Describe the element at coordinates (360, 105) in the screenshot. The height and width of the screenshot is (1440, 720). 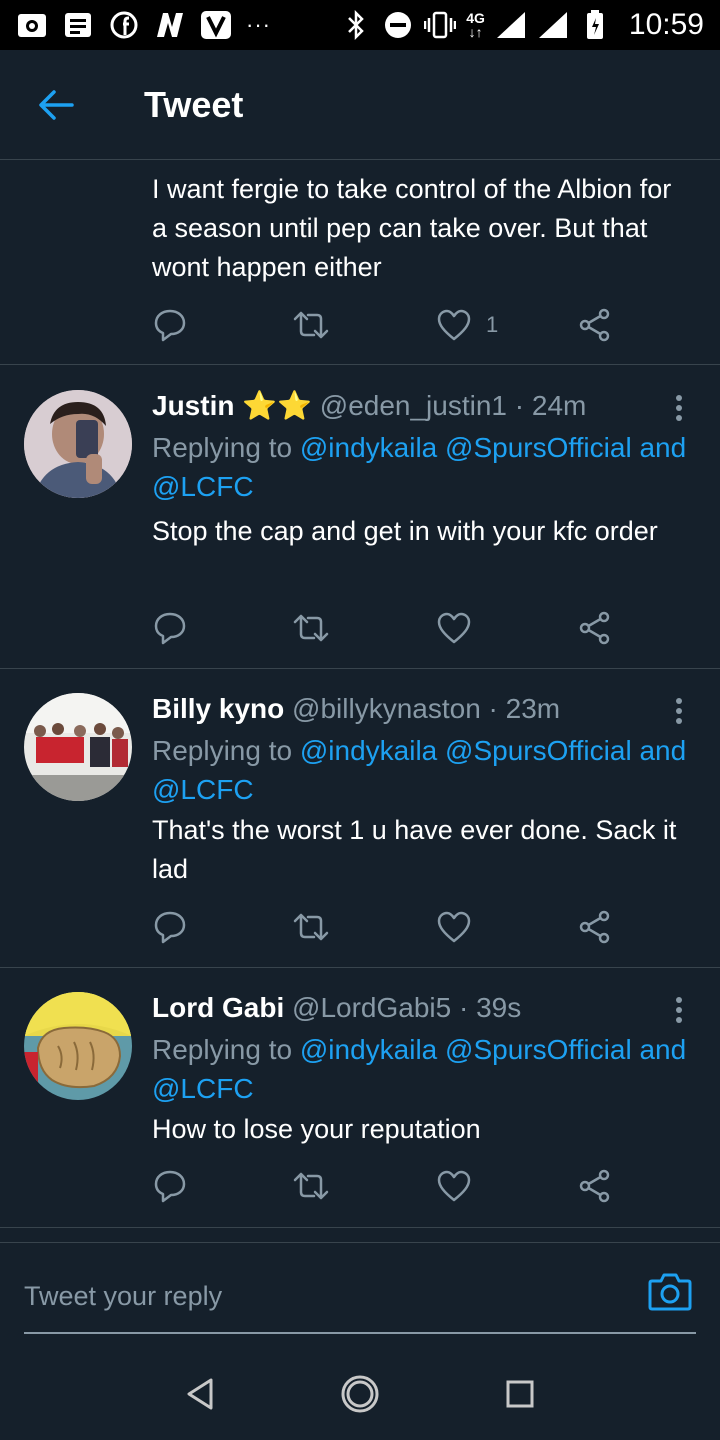
I see `top-app-bar: Tweet` at that location.